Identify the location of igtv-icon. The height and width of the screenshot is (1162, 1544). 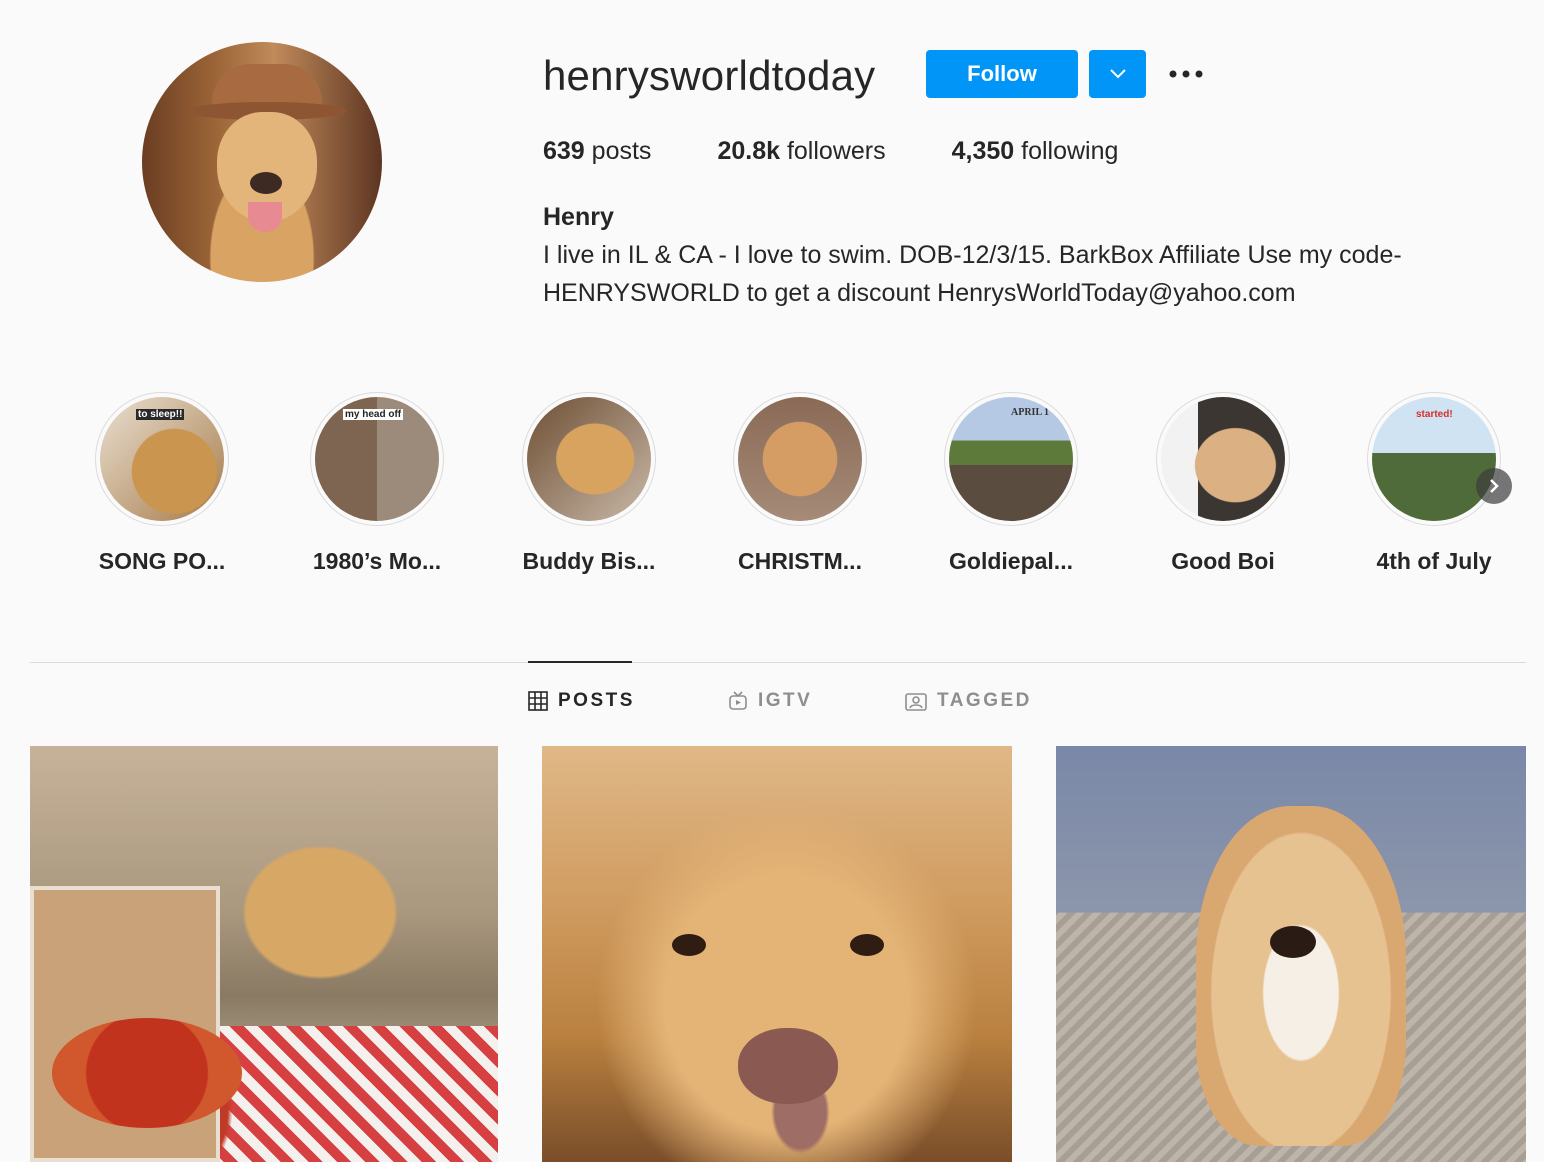
(738, 700).